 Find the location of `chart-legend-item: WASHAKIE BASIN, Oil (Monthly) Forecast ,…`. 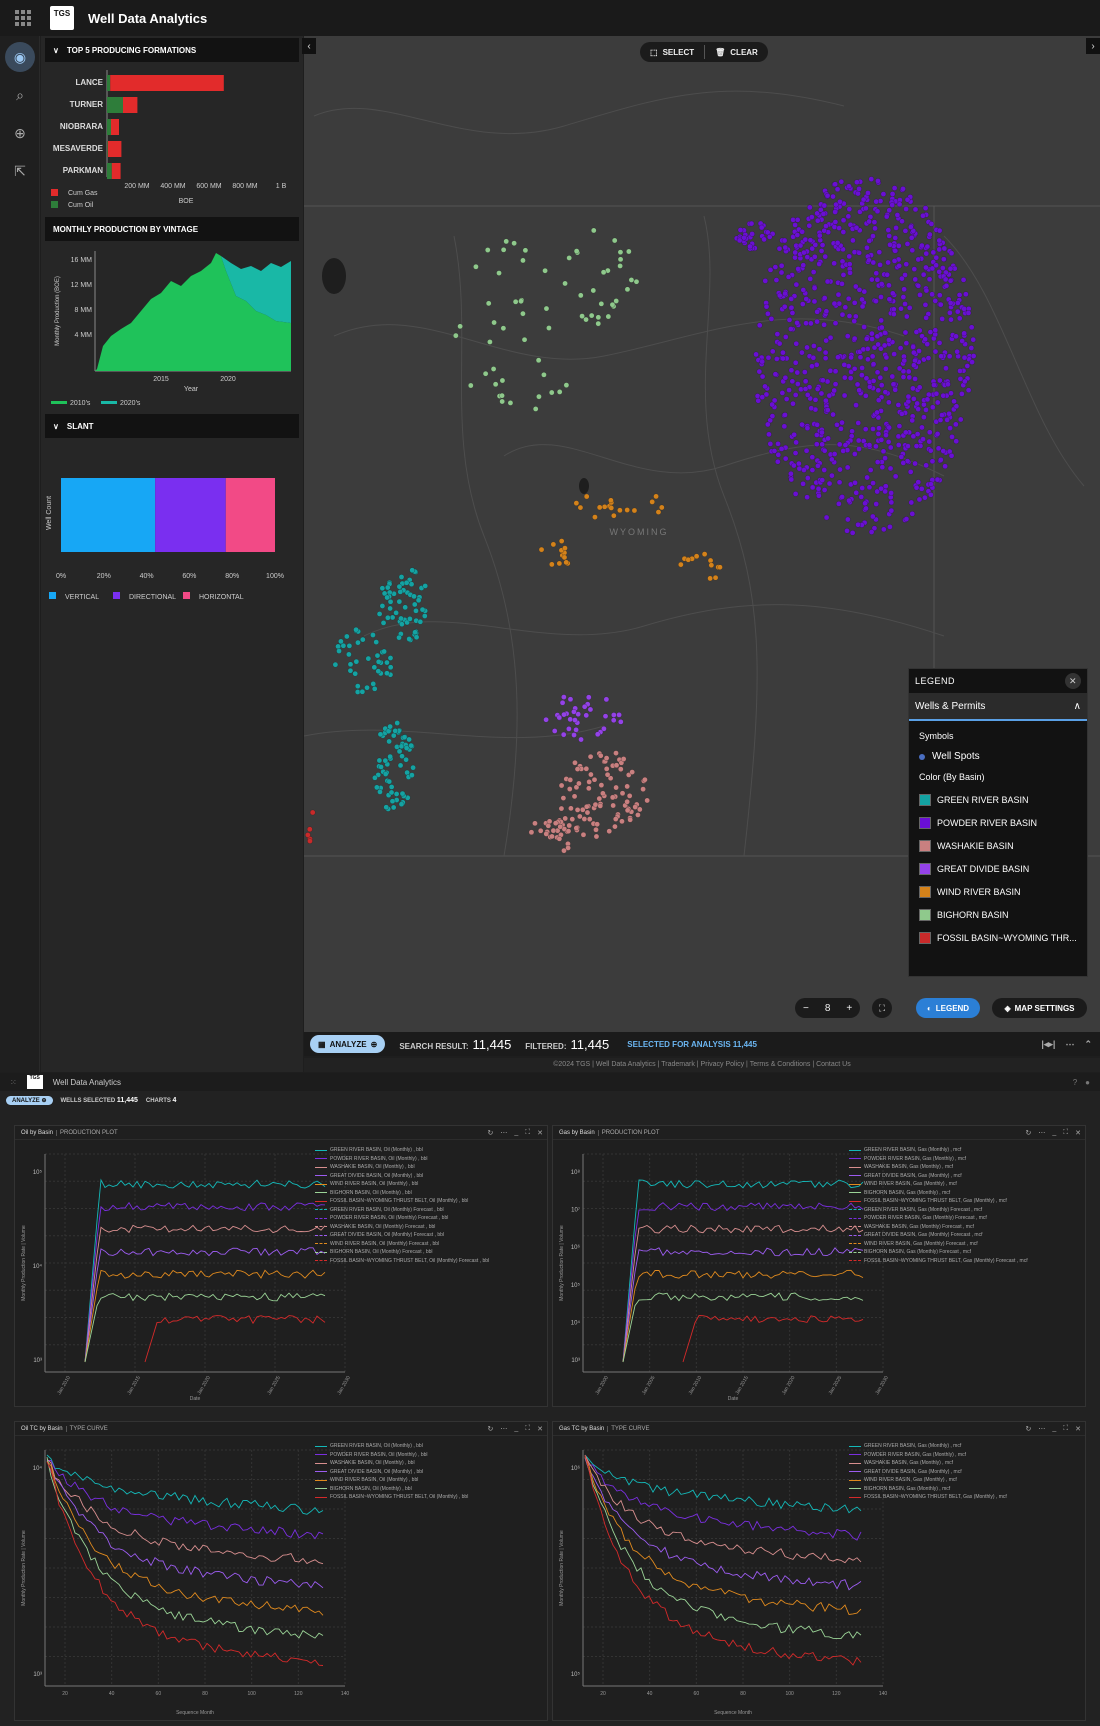

chart-legend-item: WASHAKIE BASIN, Oil (Monthly) Forecast ,… is located at coordinates (402, 1227).